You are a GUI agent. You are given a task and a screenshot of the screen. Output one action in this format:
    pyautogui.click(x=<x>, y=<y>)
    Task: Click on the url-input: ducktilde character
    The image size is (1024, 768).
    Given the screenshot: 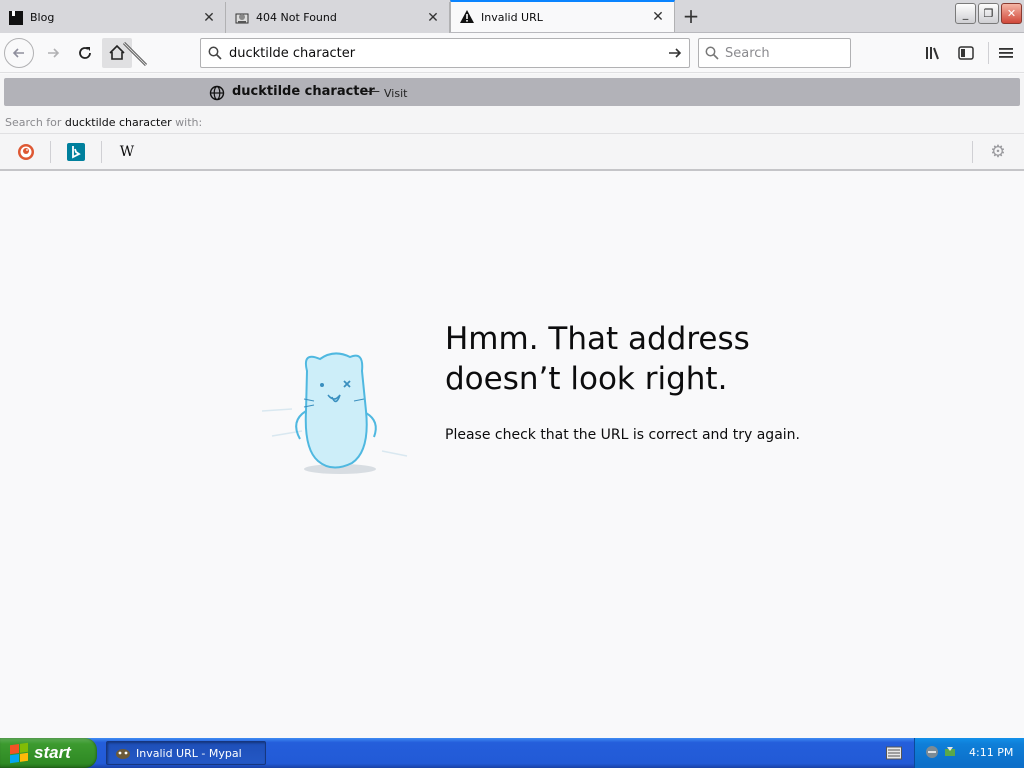 What is the action you would take?
    pyautogui.click(x=445, y=53)
    